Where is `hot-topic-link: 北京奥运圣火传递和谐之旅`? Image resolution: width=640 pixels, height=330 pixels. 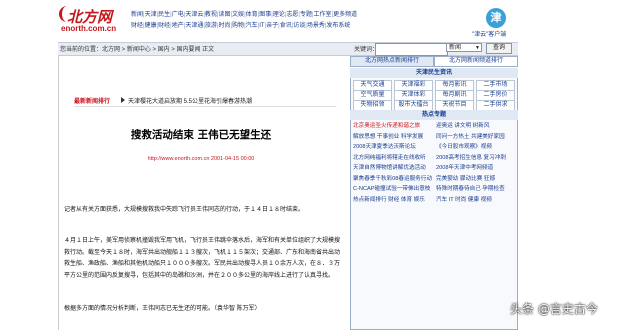
hot-topic-link: 北京奥运圣火传递和谐之旅 is located at coordinates (386, 126).